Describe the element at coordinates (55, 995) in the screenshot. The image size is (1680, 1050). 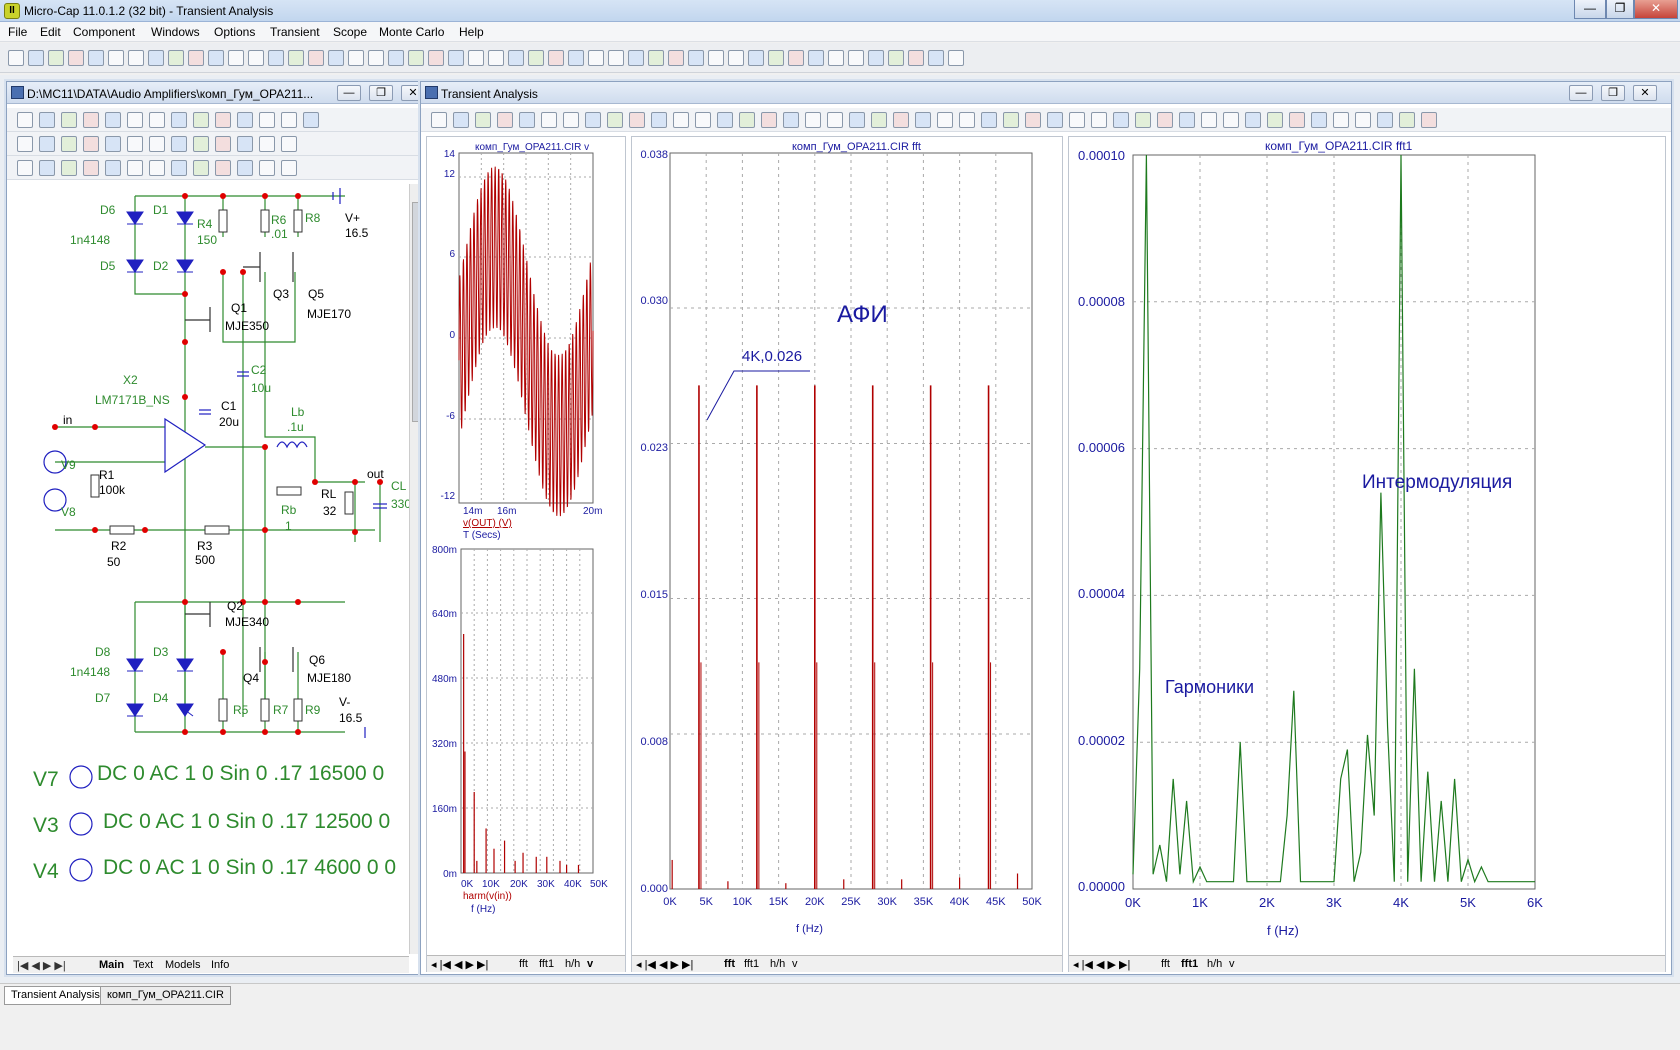
I see `window-tab-transient: Transient Analysis` at that location.